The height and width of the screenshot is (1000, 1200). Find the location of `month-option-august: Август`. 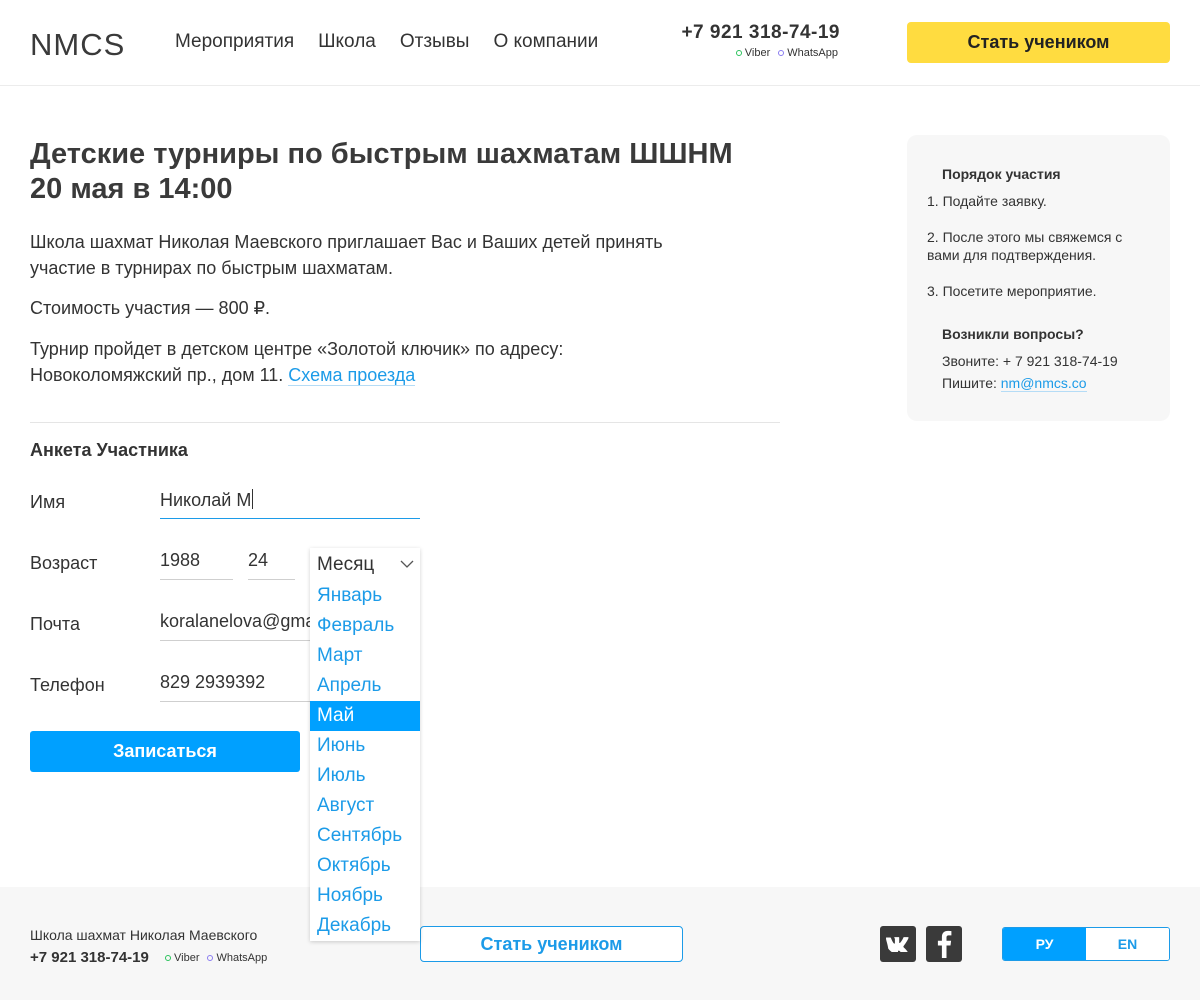

month-option-august: Август is located at coordinates (365, 806).